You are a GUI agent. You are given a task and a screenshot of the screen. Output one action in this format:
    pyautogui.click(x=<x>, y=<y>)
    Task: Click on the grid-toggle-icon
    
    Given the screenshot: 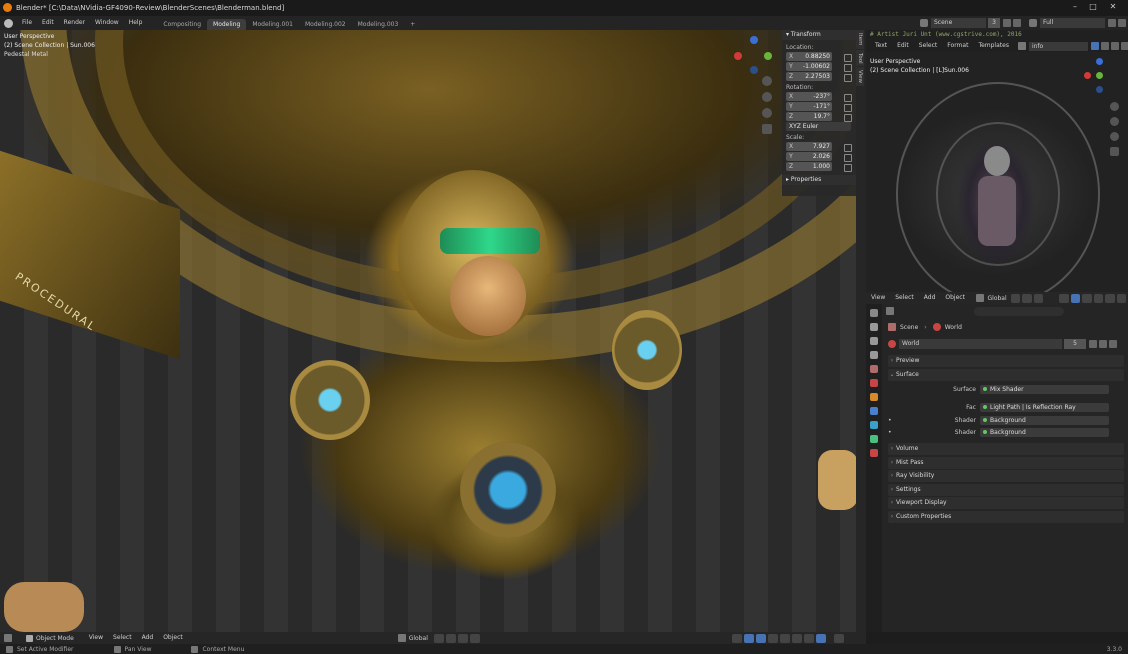 What is the action you would take?
    pyautogui.click(x=1114, y=151)
    